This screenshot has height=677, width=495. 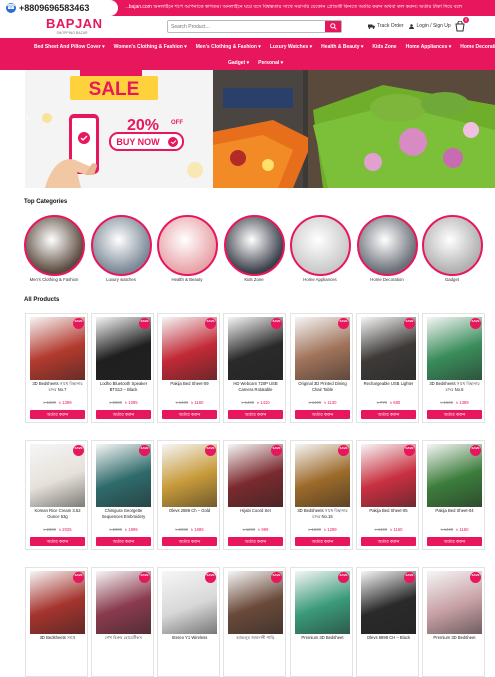 I want to click on product-name: Pakija Bed Sheet-05, so click(x=388, y=516).